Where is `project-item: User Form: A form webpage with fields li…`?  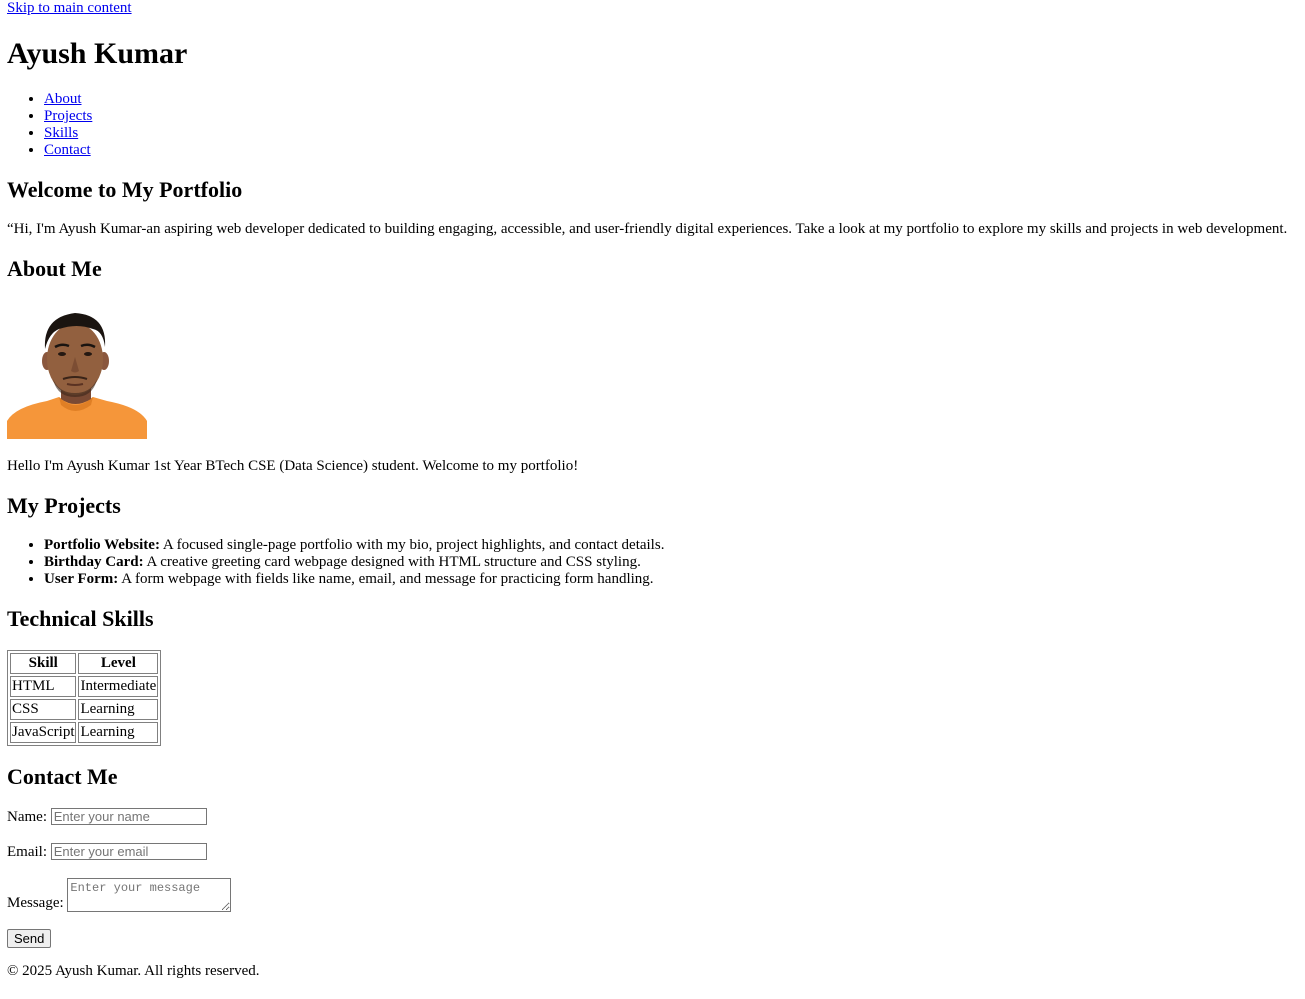 project-item: User Form: A form webpage with fields li… is located at coordinates (671, 579).